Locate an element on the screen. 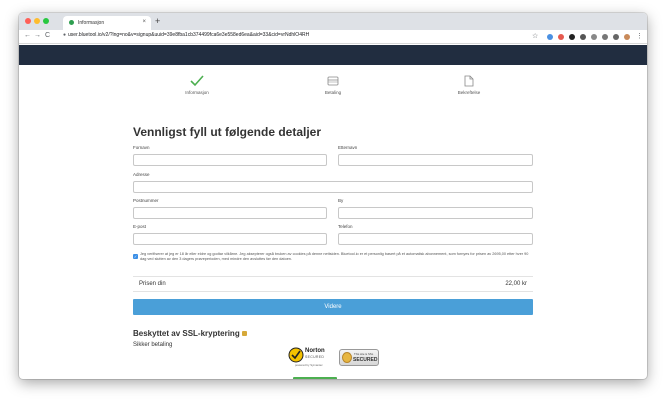 This screenshot has width=666, height=401. zip-label: Postnummer is located at coordinates (146, 200).